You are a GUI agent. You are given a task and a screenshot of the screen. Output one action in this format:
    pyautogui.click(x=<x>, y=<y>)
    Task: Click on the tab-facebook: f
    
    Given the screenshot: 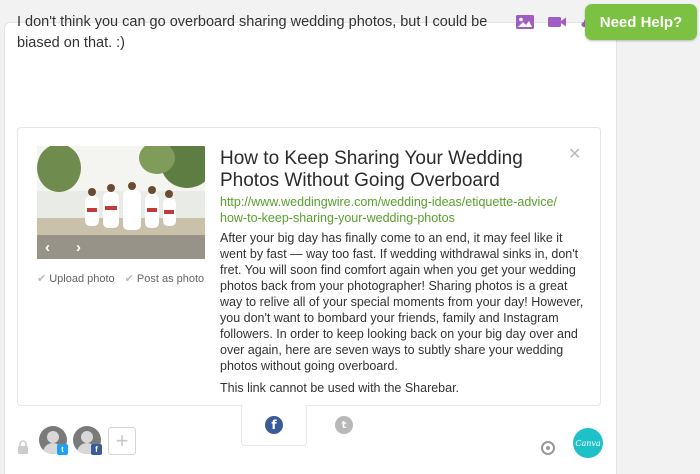 What is the action you would take?
    pyautogui.click(x=274, y=425)
    